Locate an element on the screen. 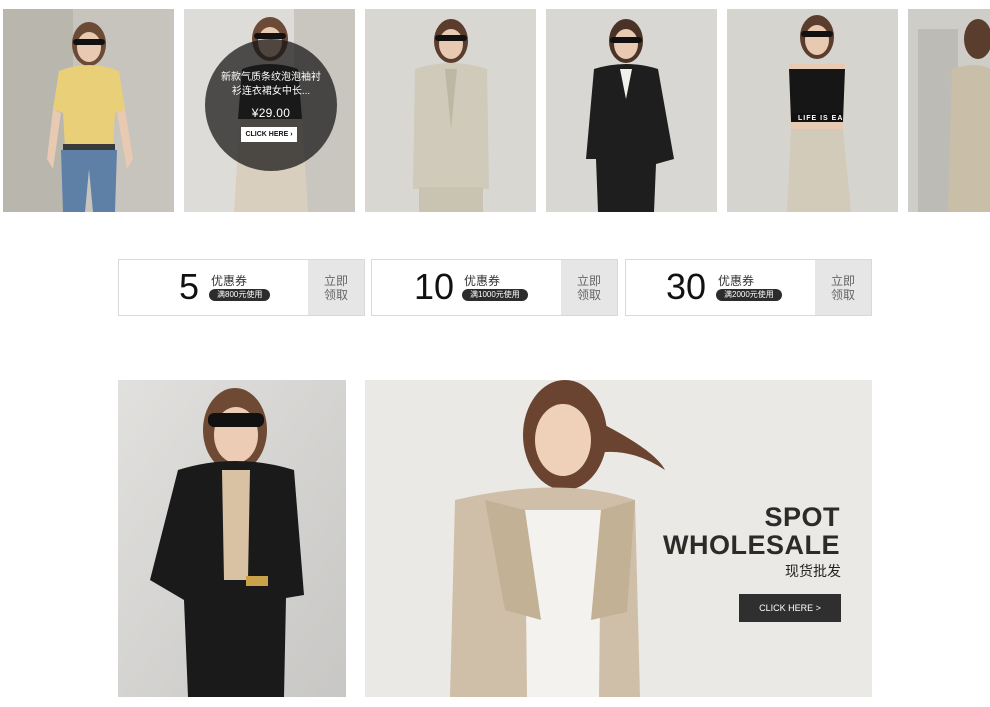 This screenshot has height=707, width=990. coupon-info: 30 优惠券 满2000元使用 is located at coordinates (720, 287).